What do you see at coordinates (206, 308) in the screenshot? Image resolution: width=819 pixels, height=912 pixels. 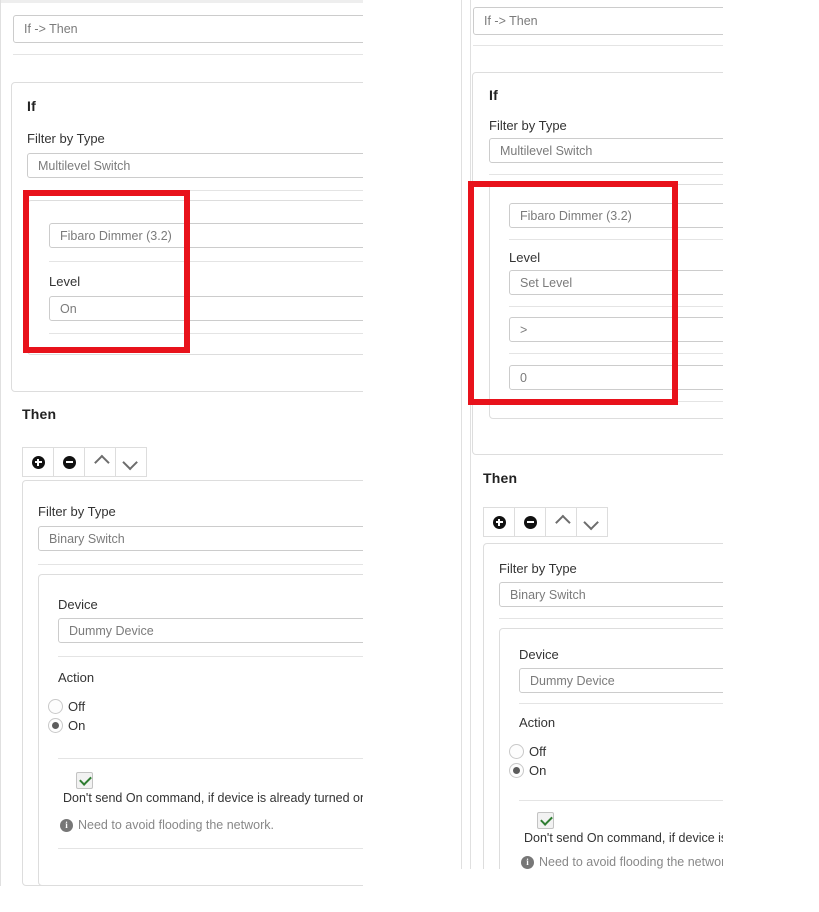 I see `if-level-select: On` at bounding box center [206, 308].